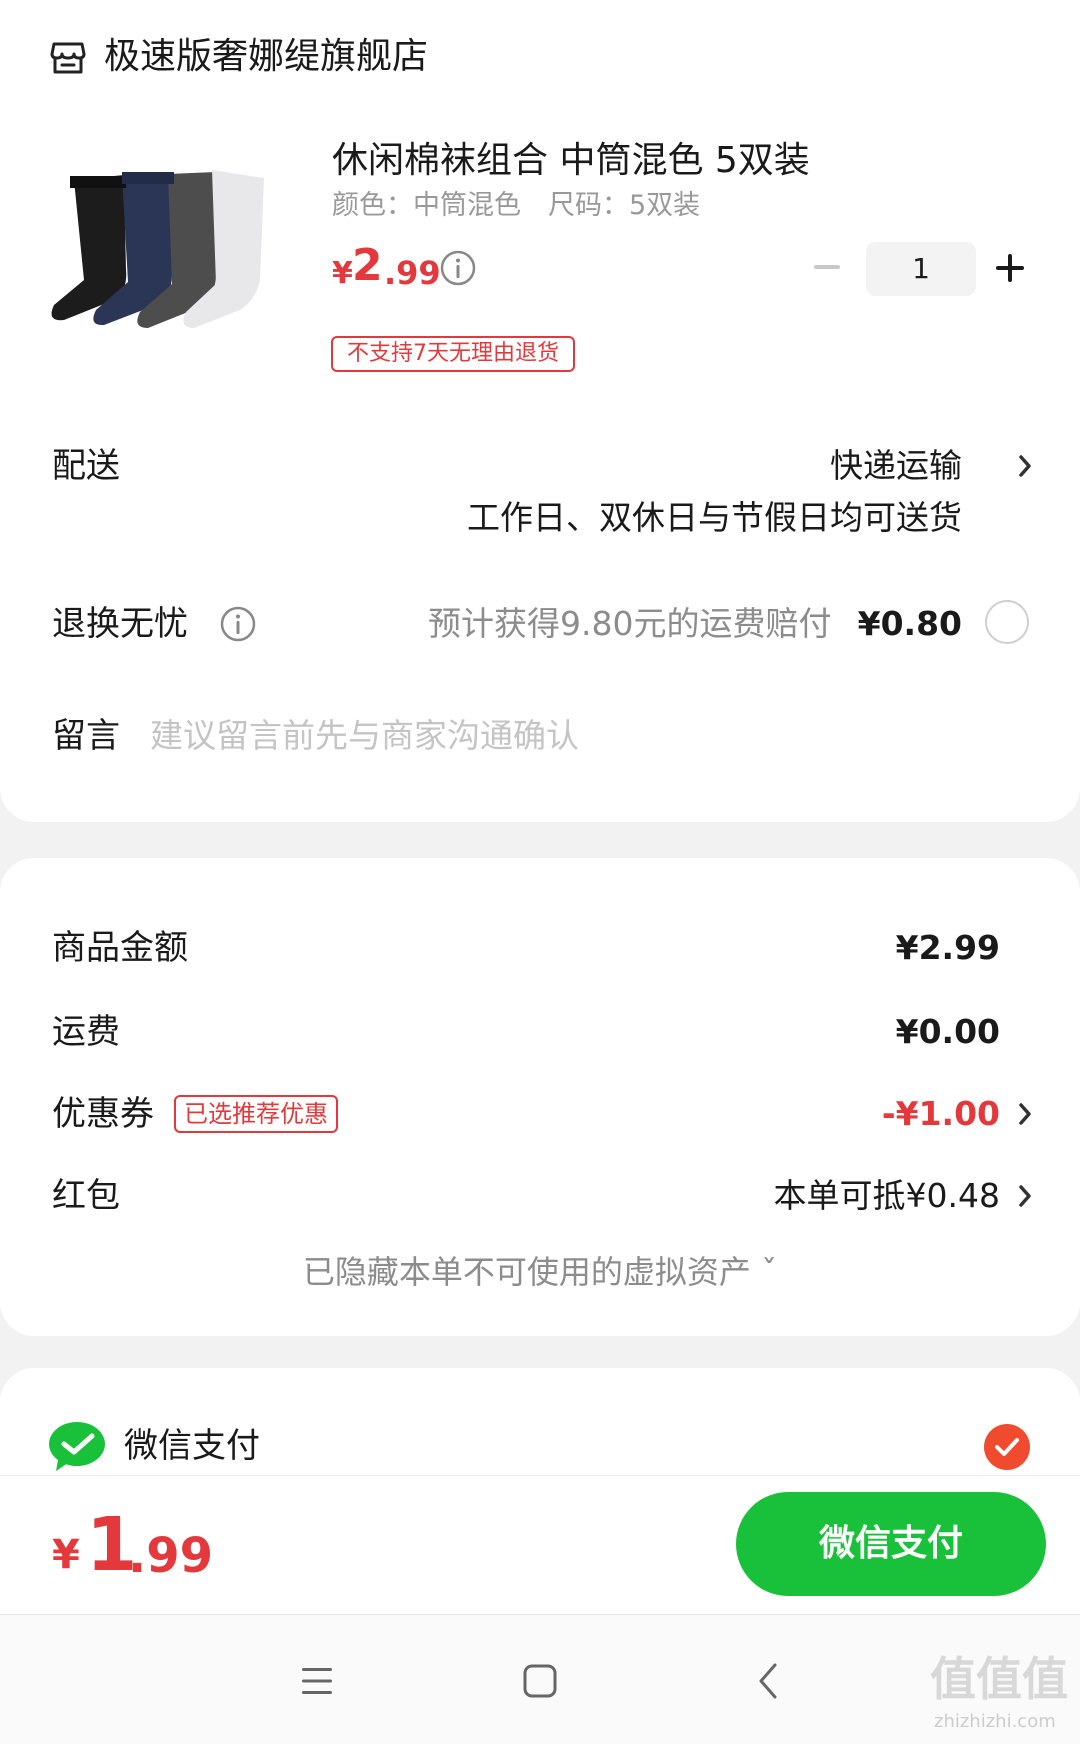  Describe the element at coordinates (192, 1446) in the screenshot. I see `wechat-pay-label: 微信支付` at that location.